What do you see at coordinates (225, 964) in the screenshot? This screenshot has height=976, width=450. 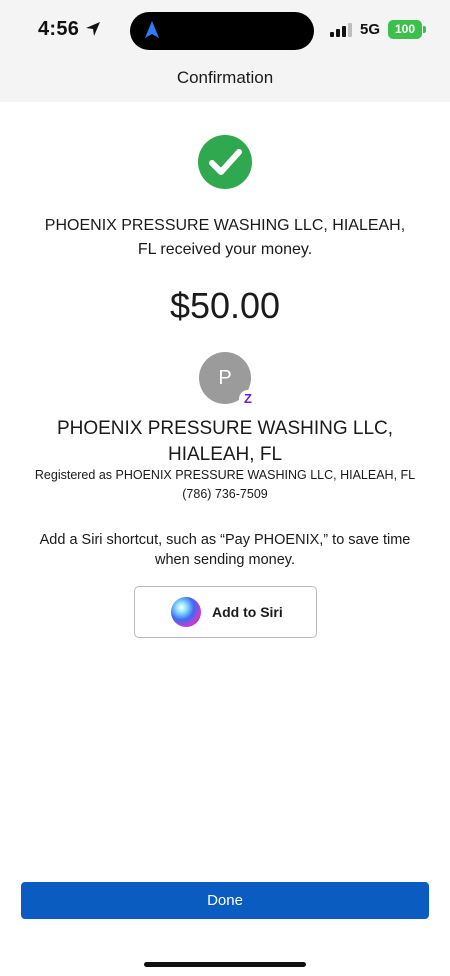 I see `home-indicator` at bounding box center [225, 964].